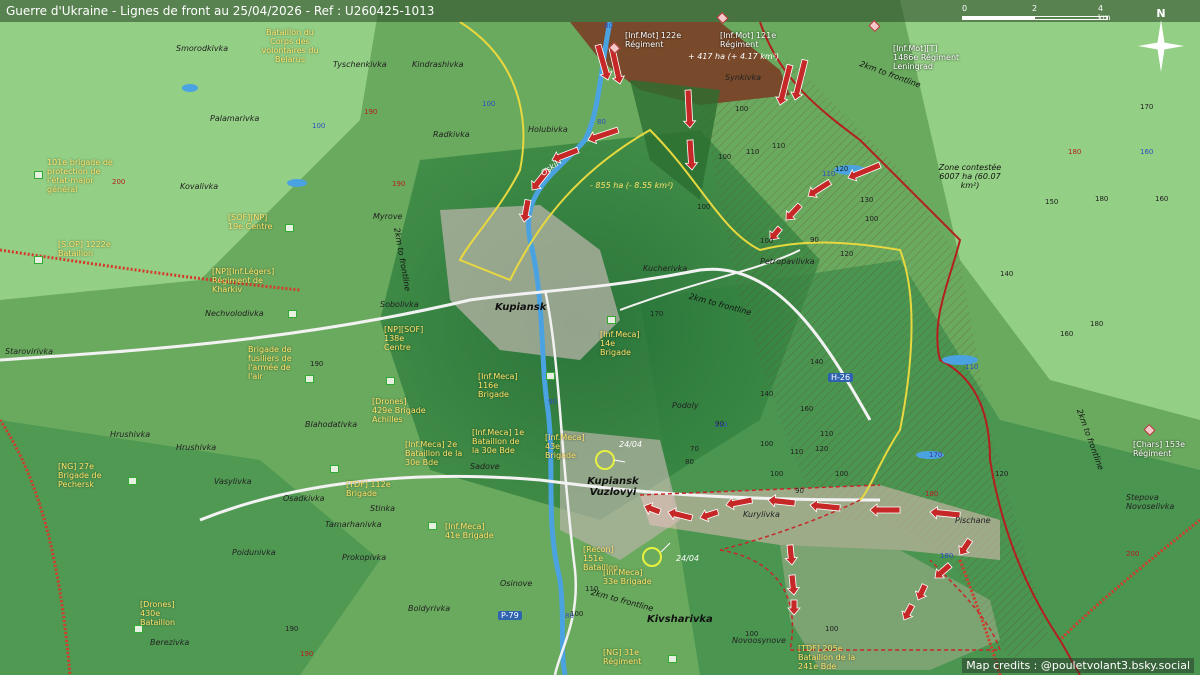 Image resolution: width=1200 pixels, height=675 pixels. Describe the element at coordinates (633, 508) in the screenshot. I see `highlight-markers` at that location.